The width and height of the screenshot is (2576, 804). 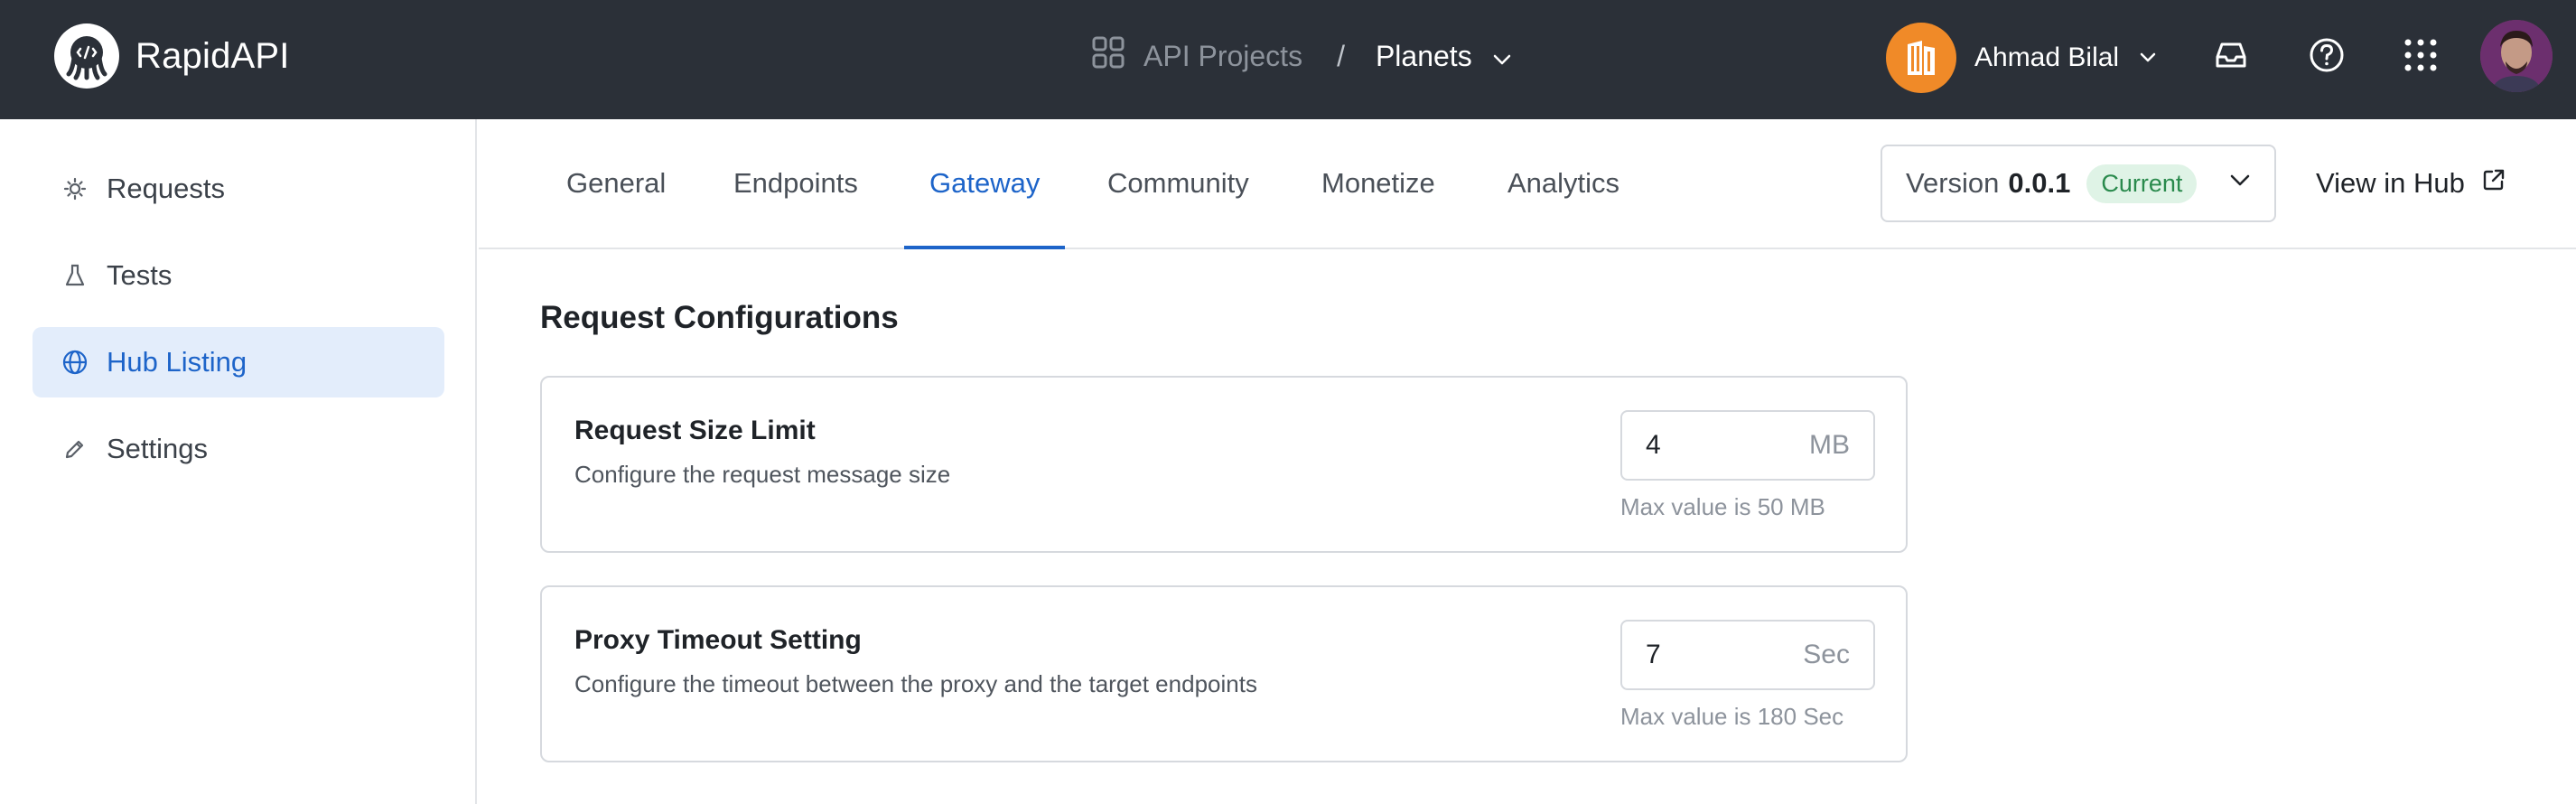 I want to click on pencil-icon, so click(x=75, y=449).